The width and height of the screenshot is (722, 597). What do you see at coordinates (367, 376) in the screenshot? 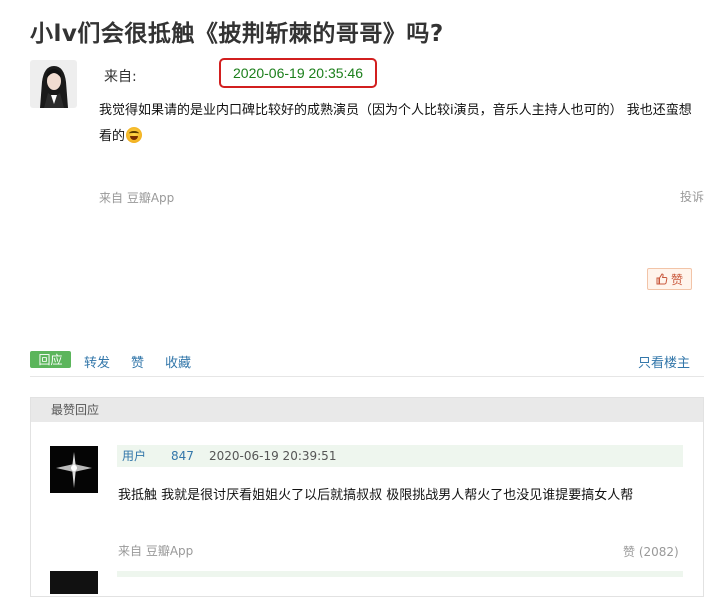
I see `divider` at bounding box center [367, 376].